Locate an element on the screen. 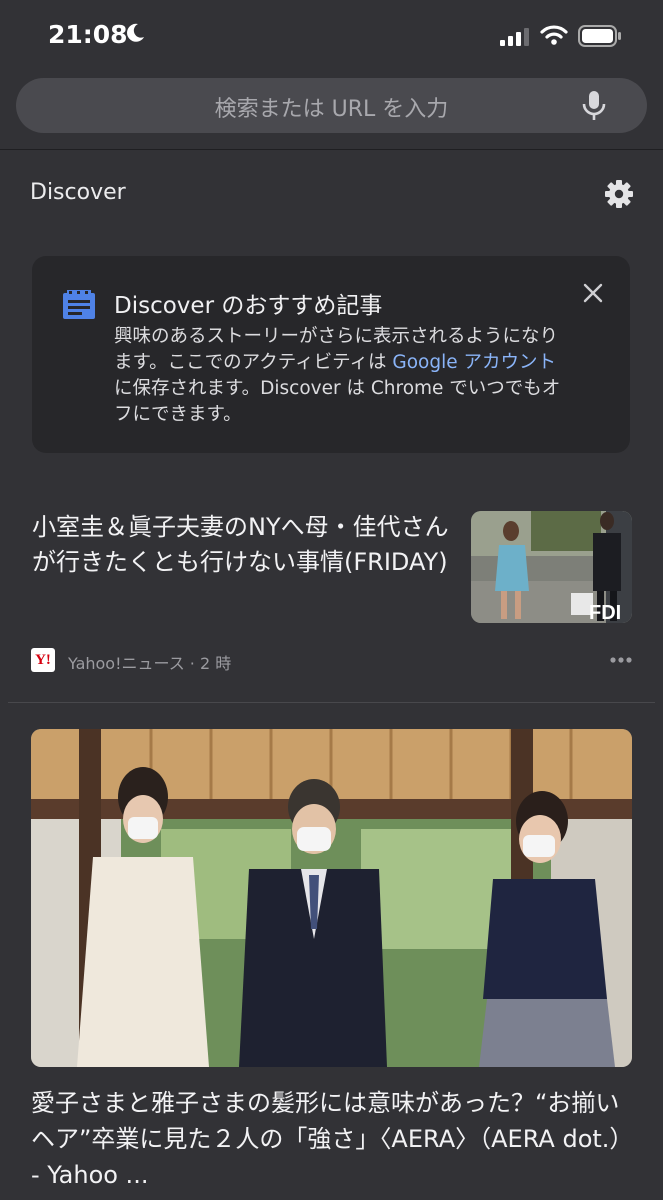  story-source: Yahoo!ニュース · 2 時 is located at coordinates (150, 663).